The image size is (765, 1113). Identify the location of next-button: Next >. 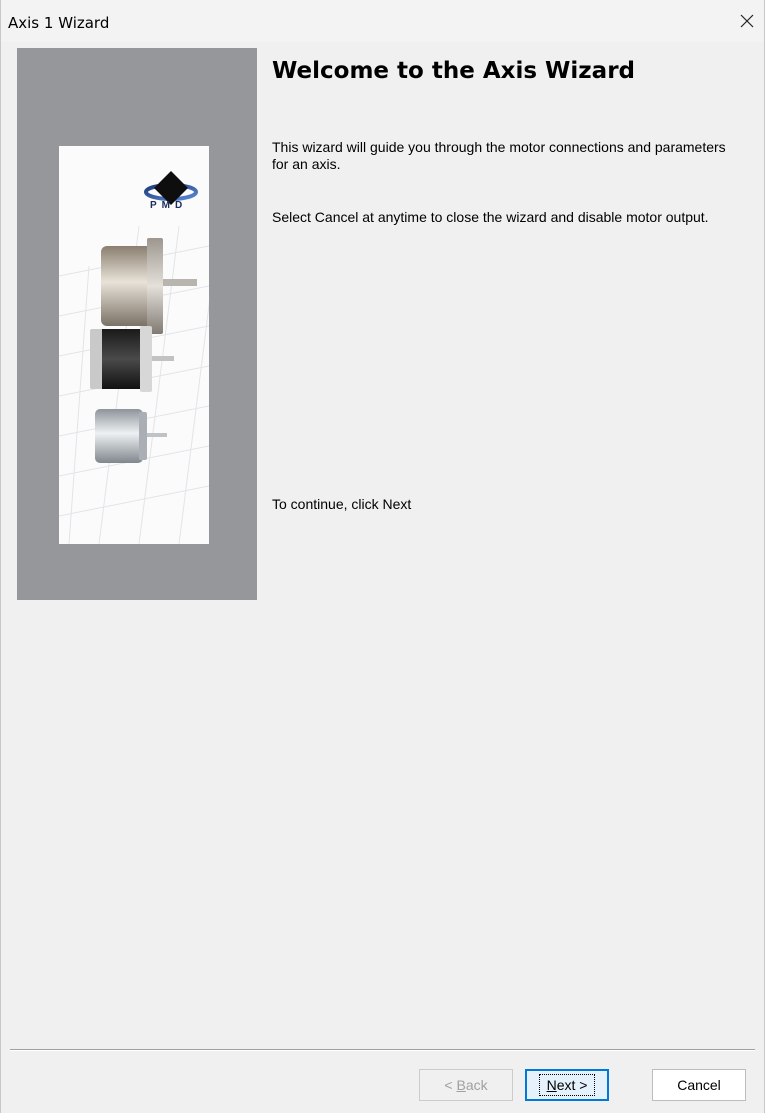
(567, 1085).